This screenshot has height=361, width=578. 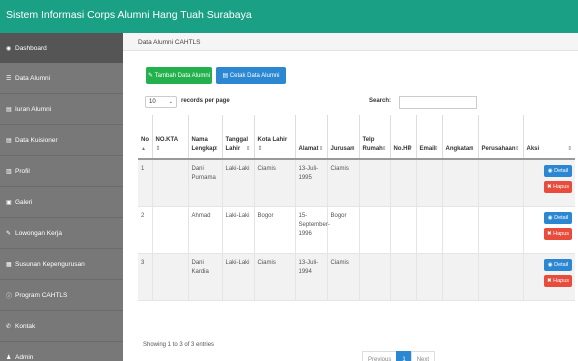 I want to click on print-alumni-button: ▤ Cetak Data Alumni, so click(x=251, y=75).